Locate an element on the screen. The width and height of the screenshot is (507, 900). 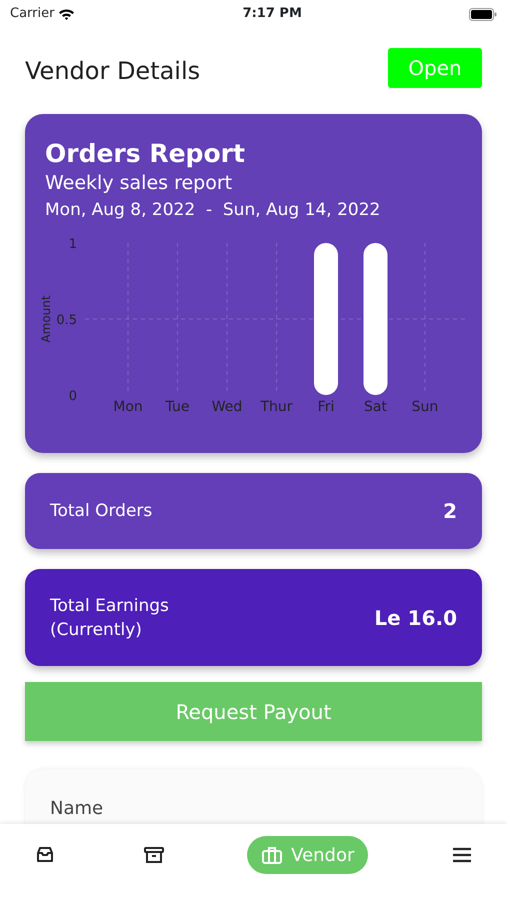
y-tick-label: 0 is located at coordinates (72, 396).